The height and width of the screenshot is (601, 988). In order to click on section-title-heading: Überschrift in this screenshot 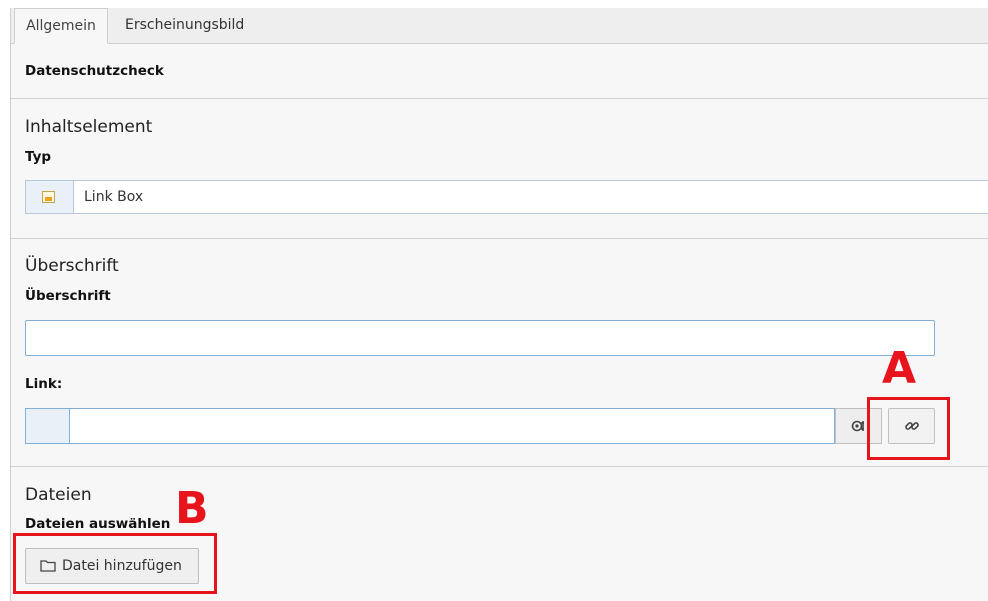, I will do `click(72, 266)`.